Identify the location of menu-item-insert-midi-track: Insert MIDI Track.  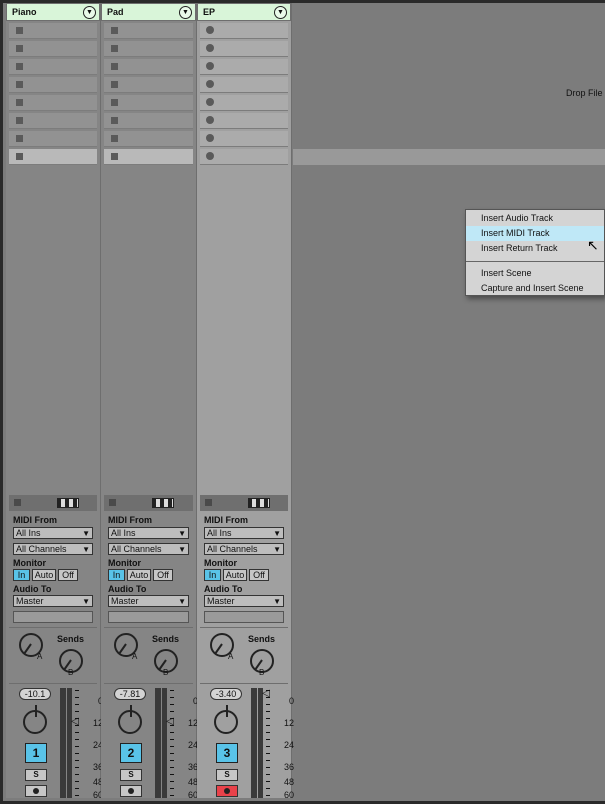
(535, 233).